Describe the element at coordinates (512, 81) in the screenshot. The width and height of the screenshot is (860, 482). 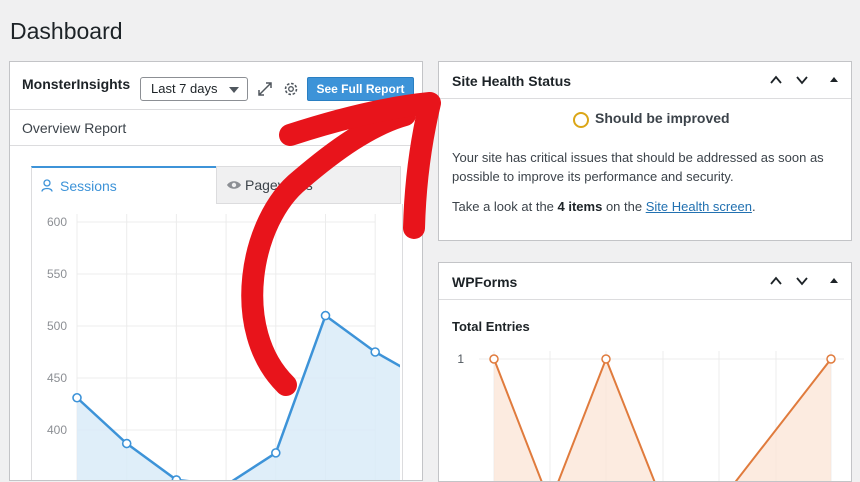
I see `site-health-title: Site Health Status` at that location.